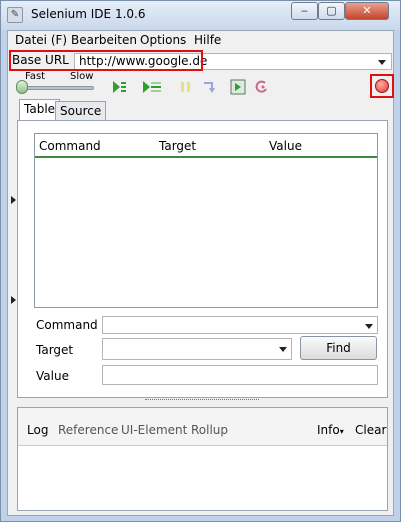 The height and width of the screenshot is (522, 401). What do you see at coordinates (41, 40) in the screenshot?
I see `menu-datei: Datei (F)` at bounding box center [41, 40].